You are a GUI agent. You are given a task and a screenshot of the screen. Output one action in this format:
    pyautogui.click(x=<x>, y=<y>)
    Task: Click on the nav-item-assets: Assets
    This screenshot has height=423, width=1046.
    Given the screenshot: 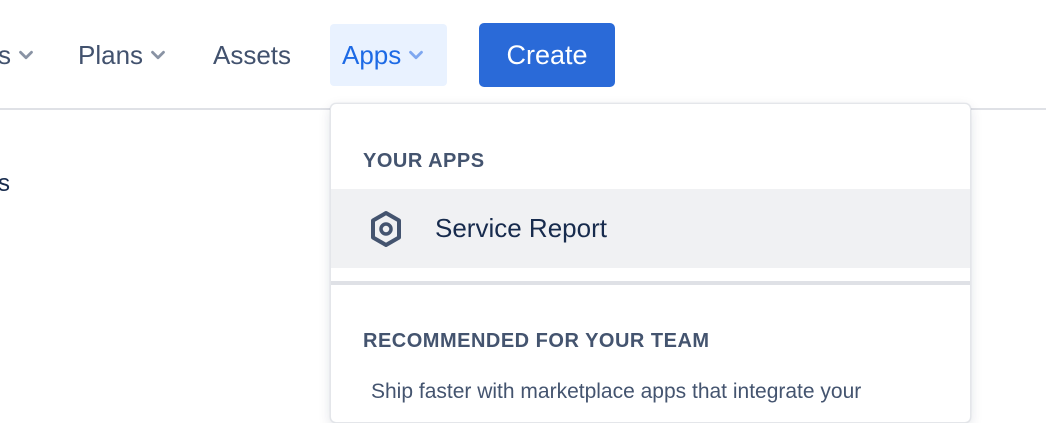 What is the action you would take?
    pyautogui.click(x=252, y=55)
    